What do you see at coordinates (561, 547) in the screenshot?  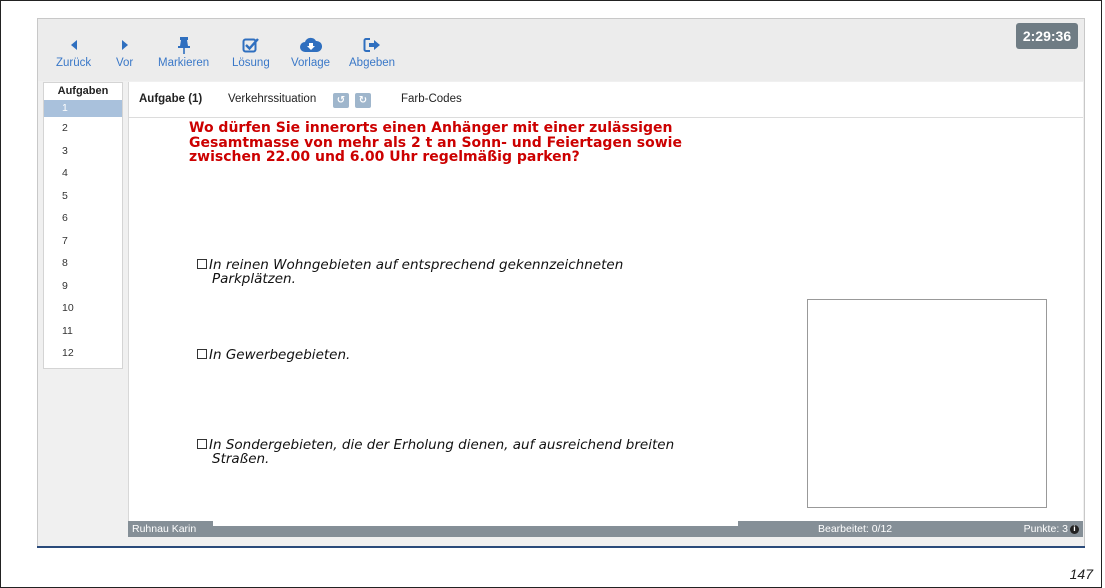 I see `window-bottom-border` at bounding box center [561, 547].